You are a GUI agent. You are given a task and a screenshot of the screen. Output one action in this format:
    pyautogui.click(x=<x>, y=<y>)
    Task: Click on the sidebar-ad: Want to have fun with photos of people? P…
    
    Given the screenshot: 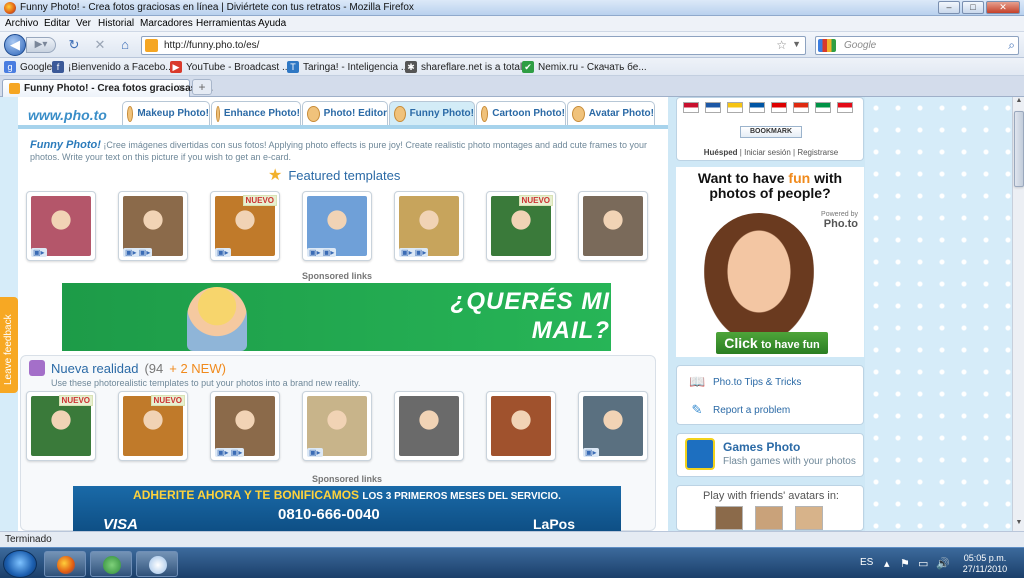 What is the action you would take?
    pyautogui.click(x=770, y=262)
    